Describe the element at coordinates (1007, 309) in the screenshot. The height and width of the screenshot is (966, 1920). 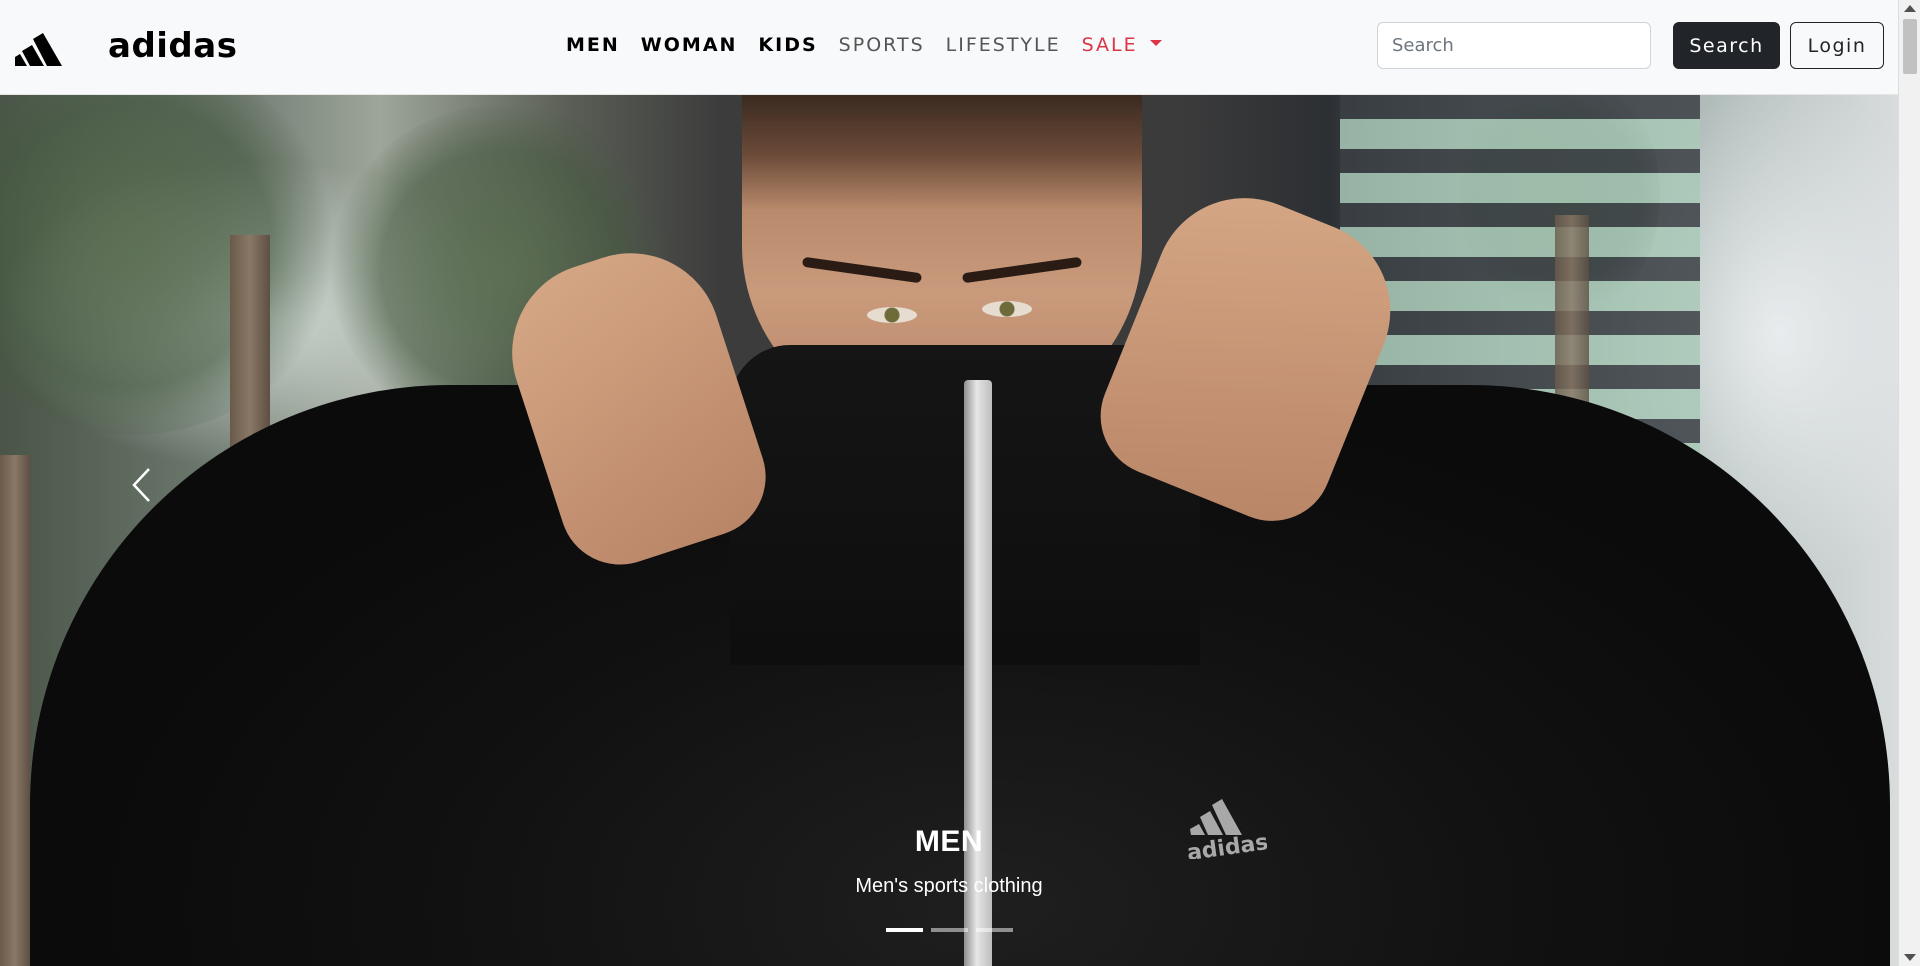
I see `eye-right` at that location.